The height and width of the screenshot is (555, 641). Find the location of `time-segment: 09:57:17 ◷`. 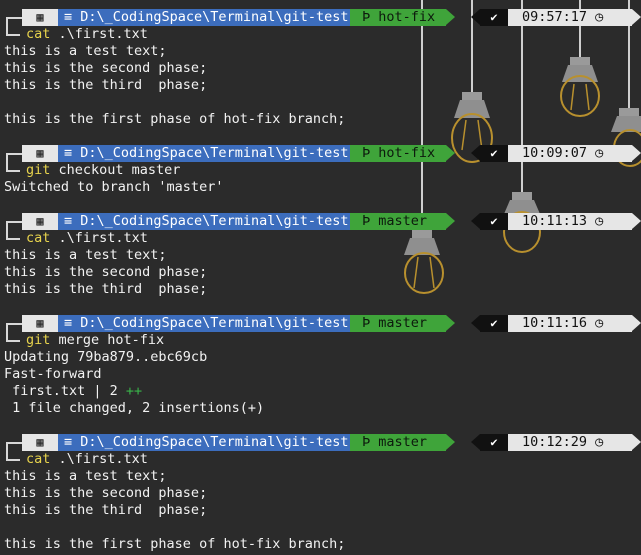

time-segment: 09:57:17 ◷ is located at coordinates (570, 17).